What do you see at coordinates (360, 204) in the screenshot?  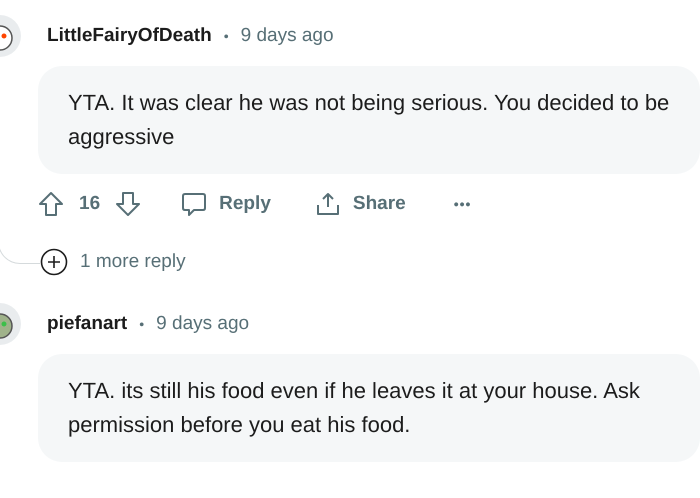 I see `share-button: Share` at bounding box center [360, 204].